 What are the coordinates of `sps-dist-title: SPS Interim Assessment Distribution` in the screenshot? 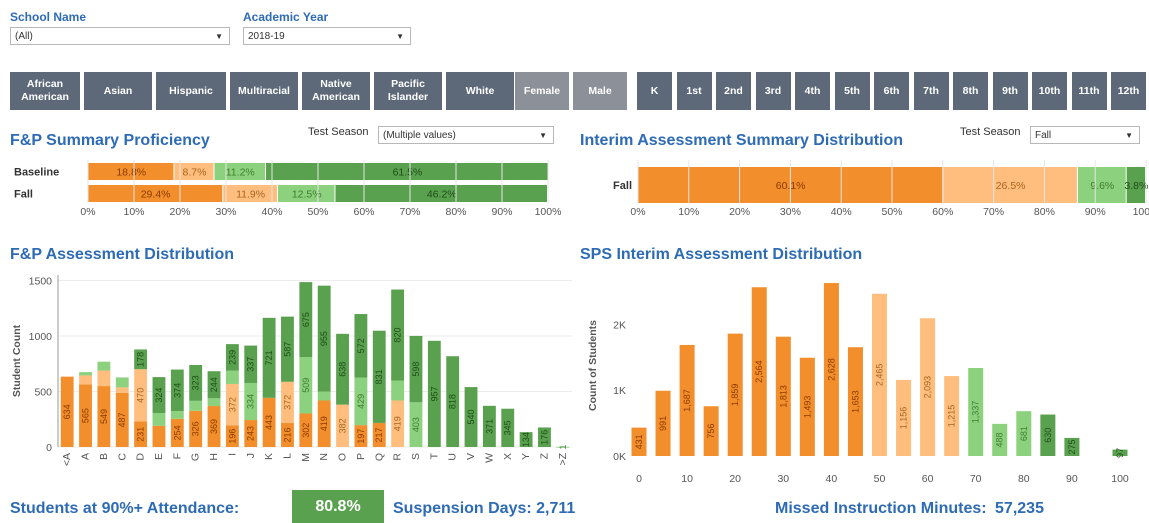 It's located at (721, 254).